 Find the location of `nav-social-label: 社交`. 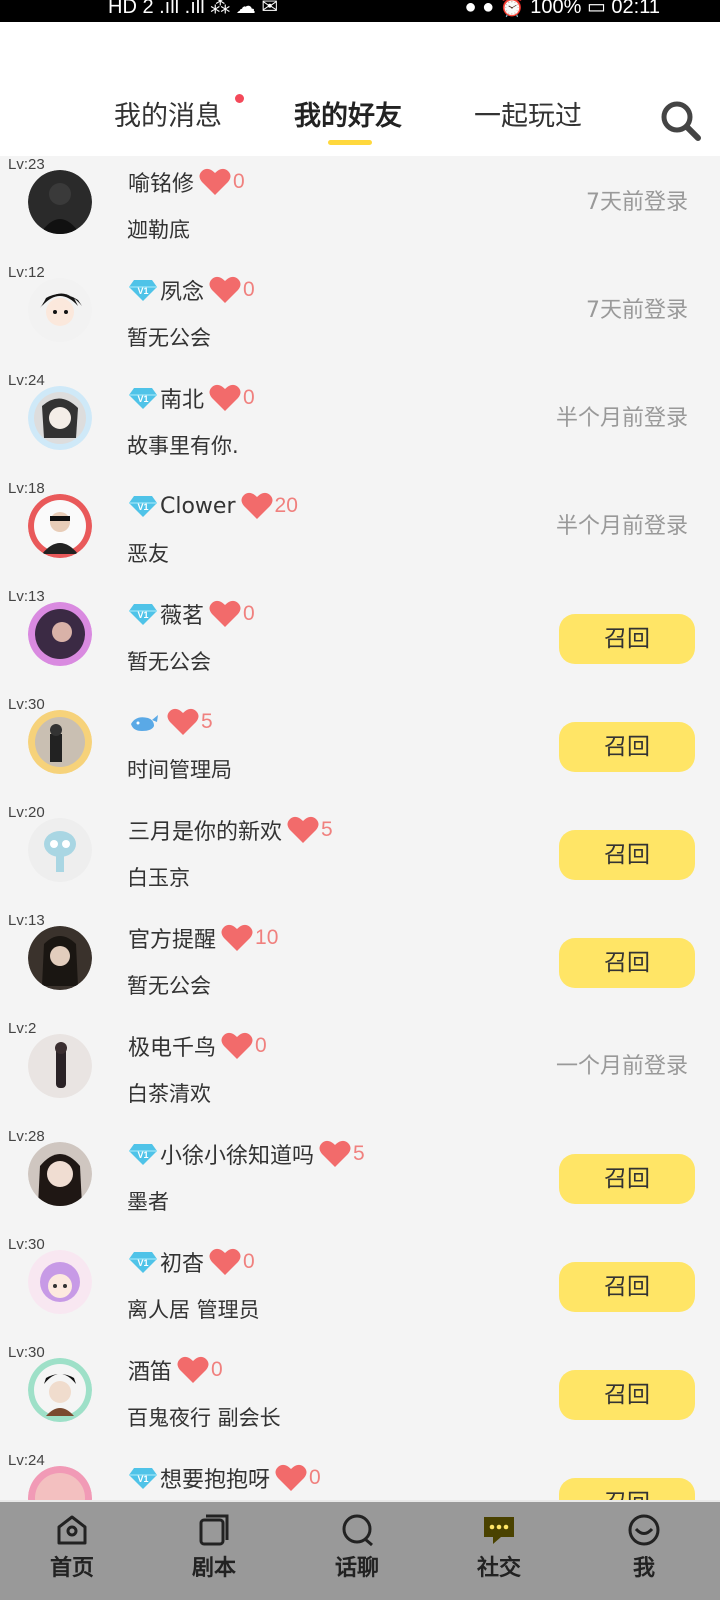

nav-social-label: 社交 is located at coordinates (498, 1568).